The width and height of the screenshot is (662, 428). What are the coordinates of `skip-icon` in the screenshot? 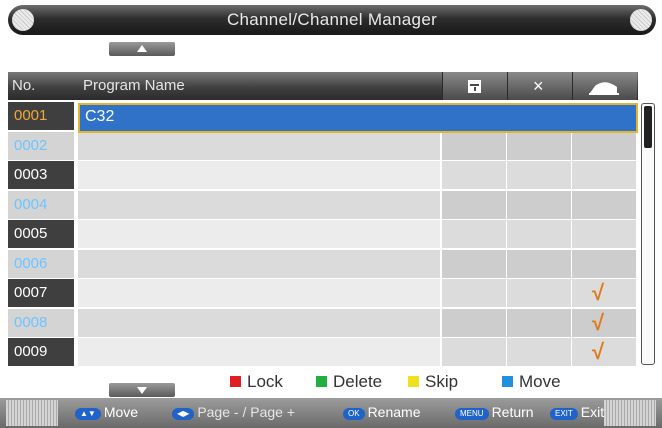 It's located at (604, 88).